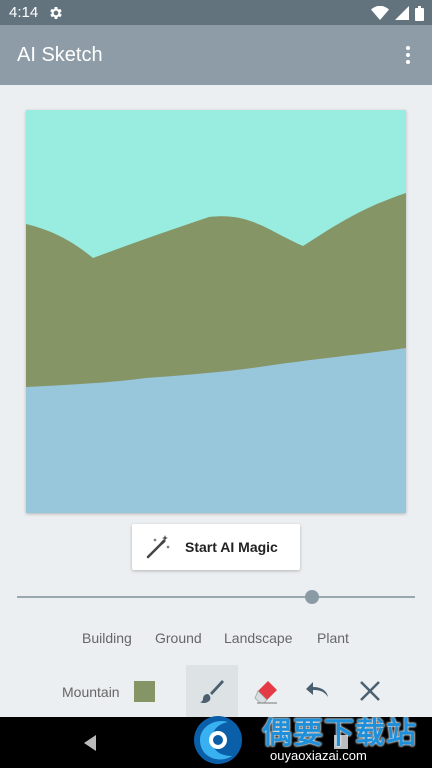 Image resolution: width=432 pixels, height=768 pixels. Describe the element at coordinates (144, 691) in the screenshot. I see `current-color-swatch` at that location.